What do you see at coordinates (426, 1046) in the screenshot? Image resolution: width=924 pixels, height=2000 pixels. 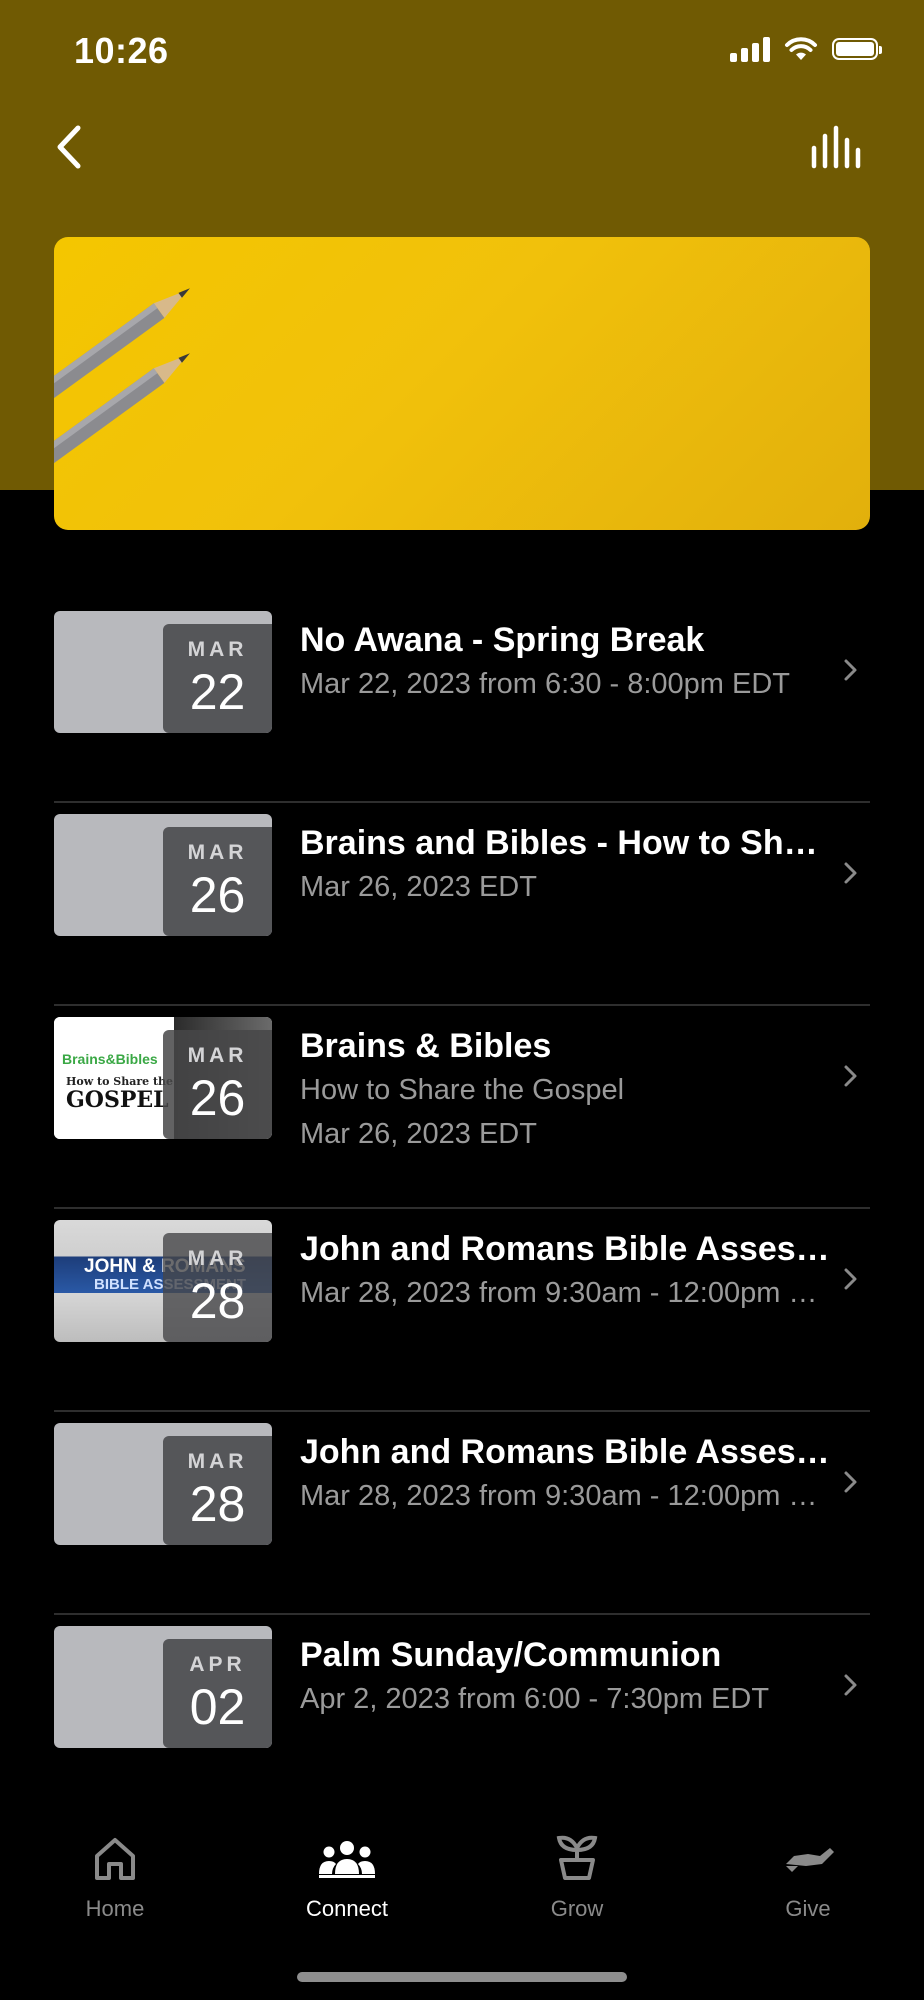 I see `event-title: Brains & Bibles` at bounding box center [426, 1046].